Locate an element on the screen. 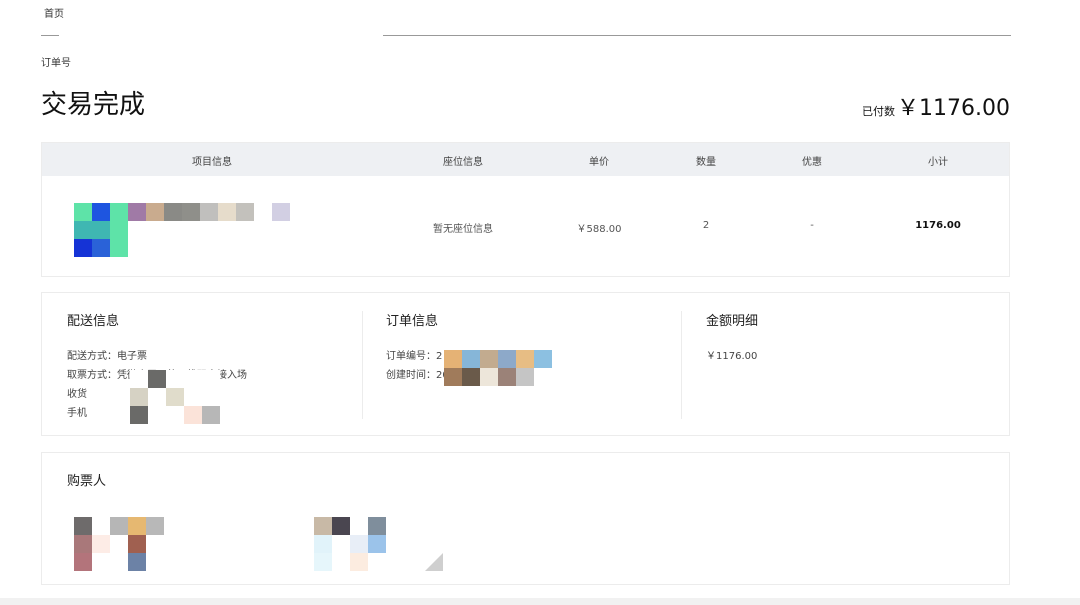 The height and width of the screenshot is (605, 1080). order-number-label: 订单号 is located at coordinates (56, 63).